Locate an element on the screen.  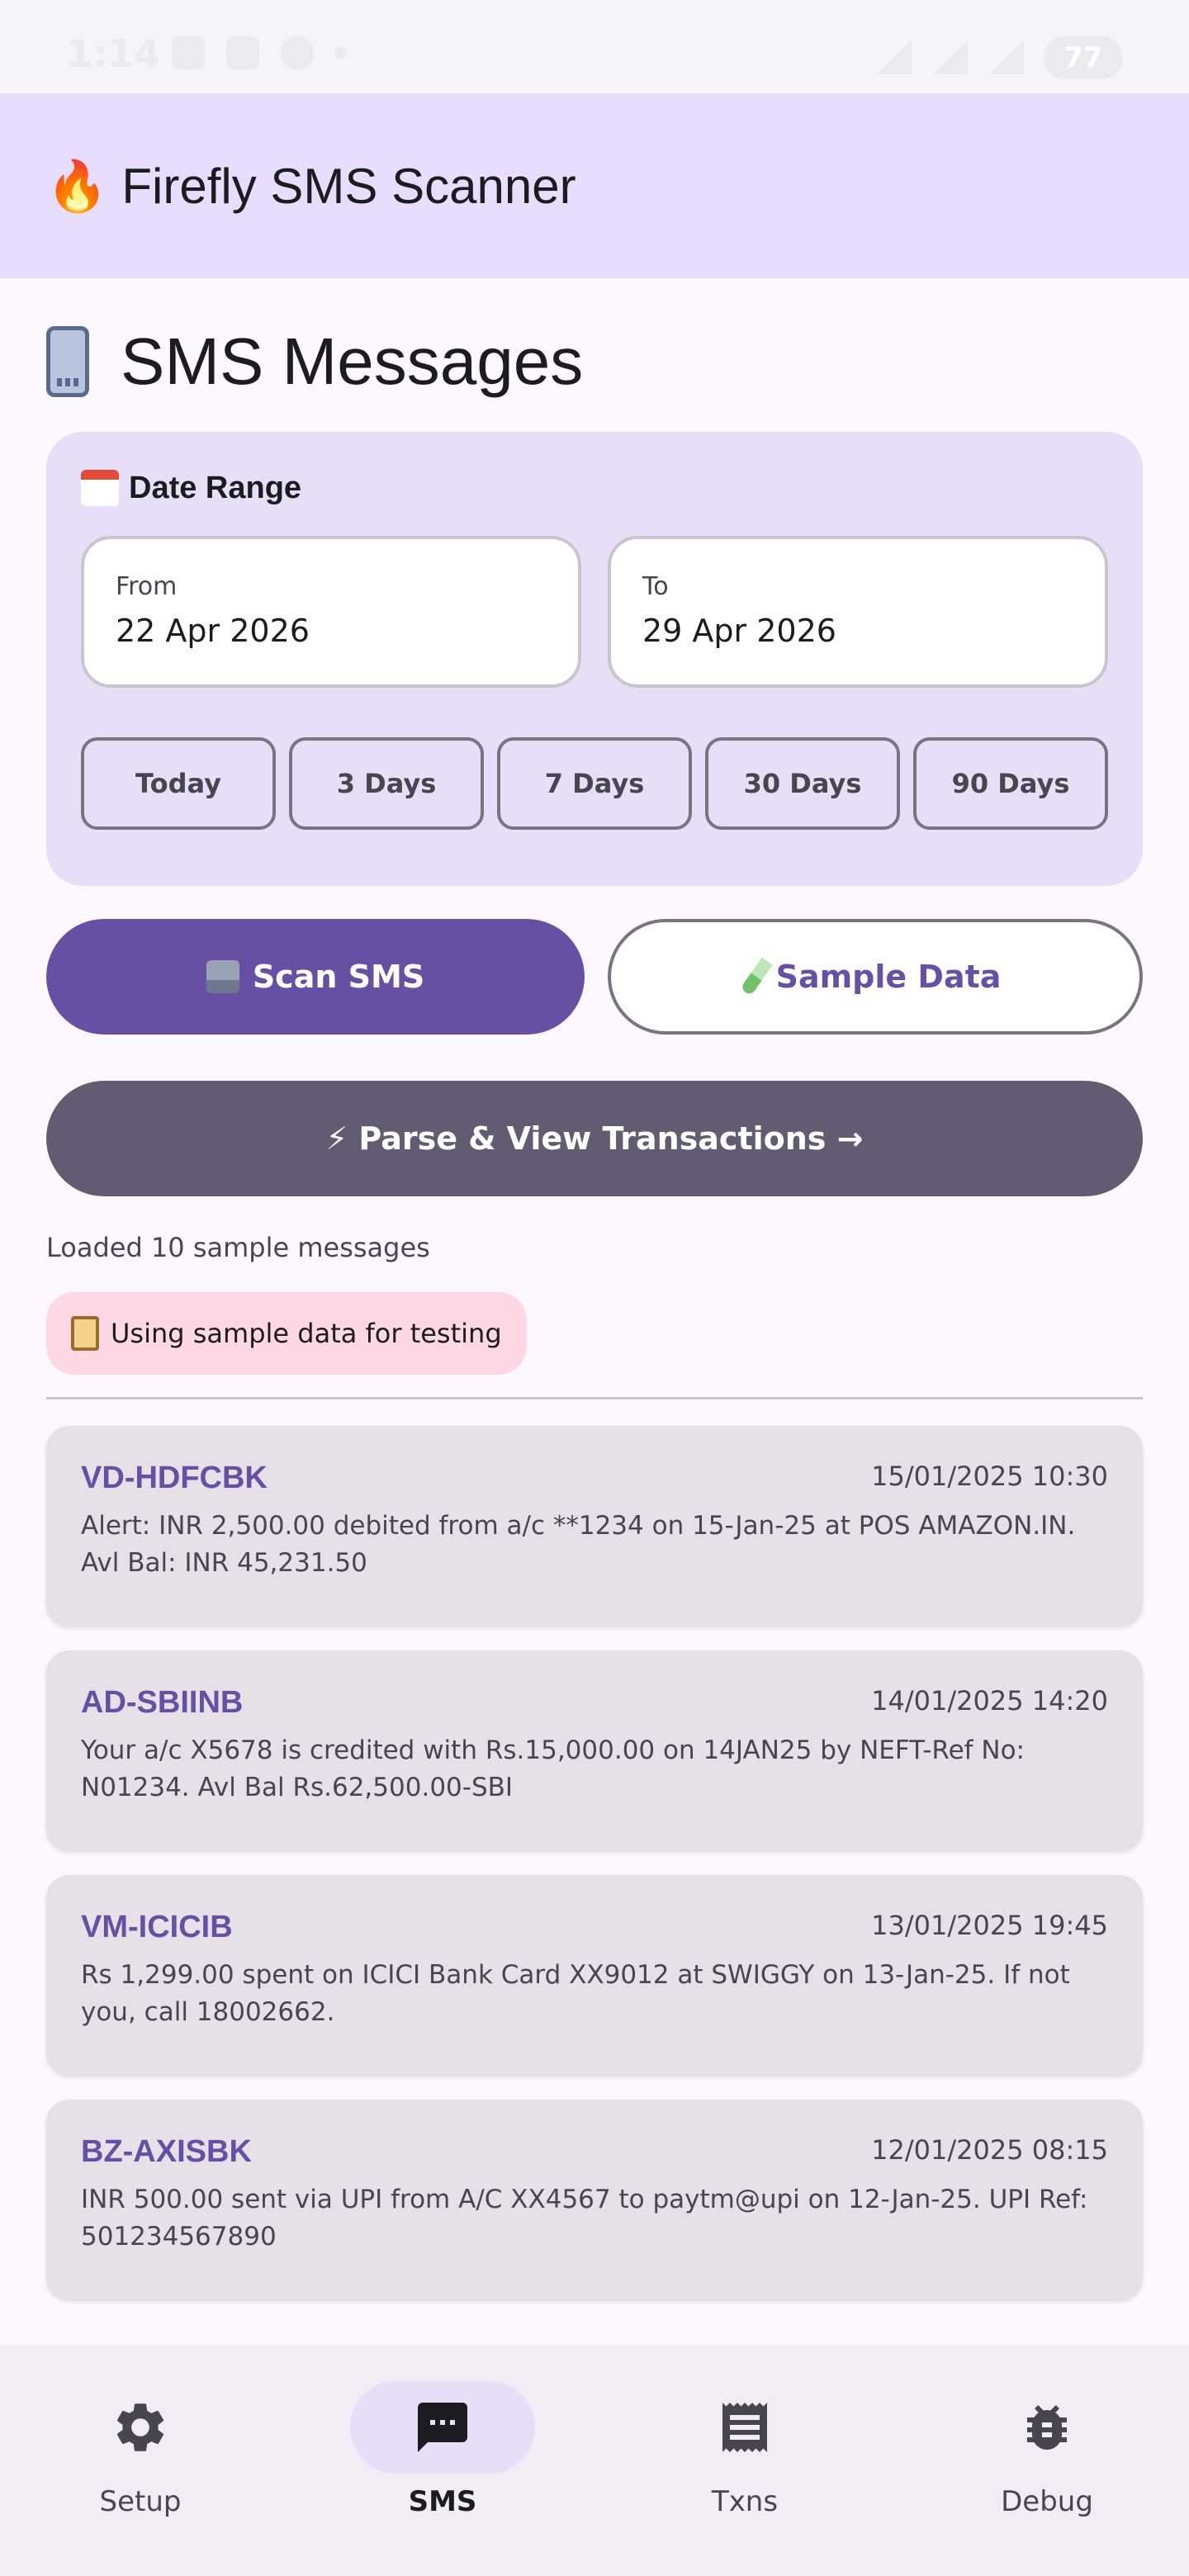
preset-7-days-chip: 7 Days is located at coordinates (594, 783).